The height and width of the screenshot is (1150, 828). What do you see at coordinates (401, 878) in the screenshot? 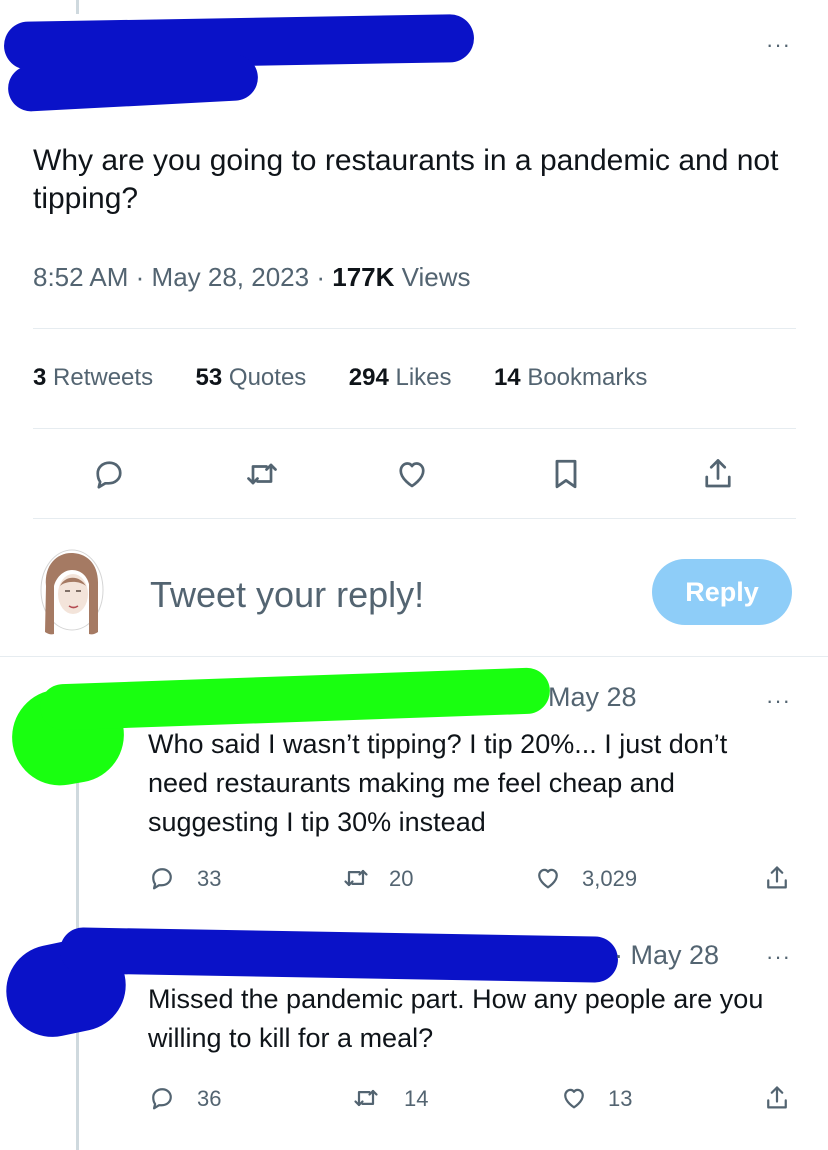
I see `retweet-count: 20` at bounding box center [401, 878].